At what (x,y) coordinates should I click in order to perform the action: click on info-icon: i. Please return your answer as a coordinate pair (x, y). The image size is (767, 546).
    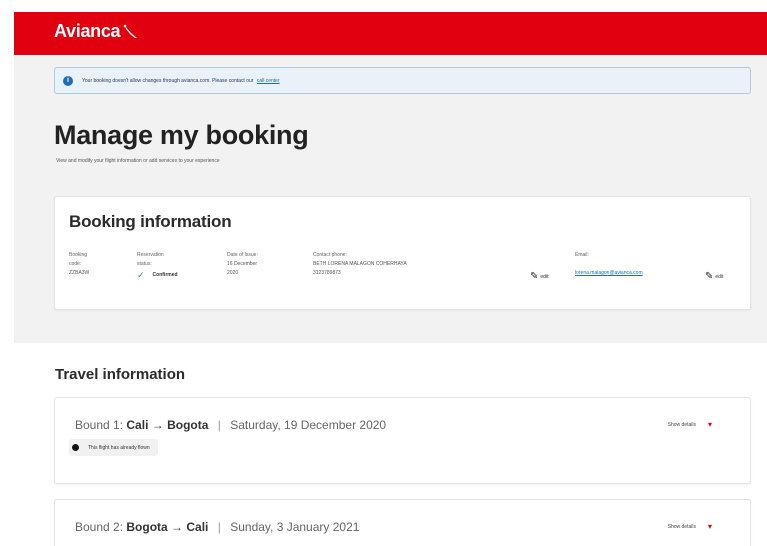
    Looking at the image, I should click on (68, 80).